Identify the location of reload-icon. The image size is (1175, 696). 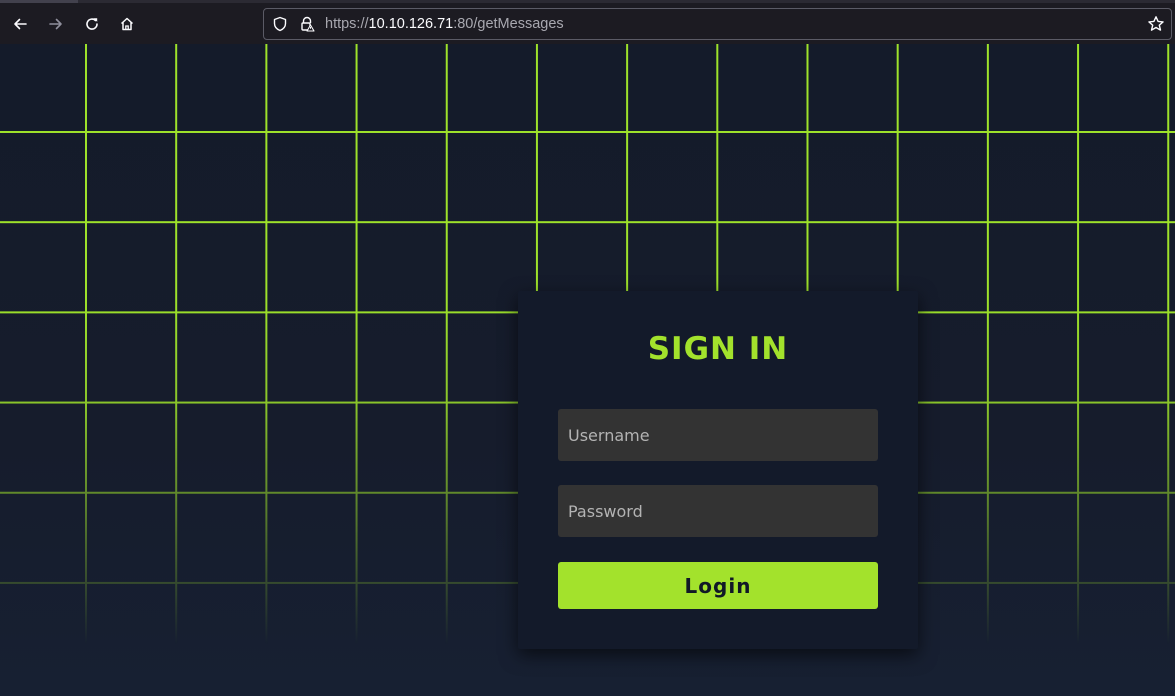
(92, 24).